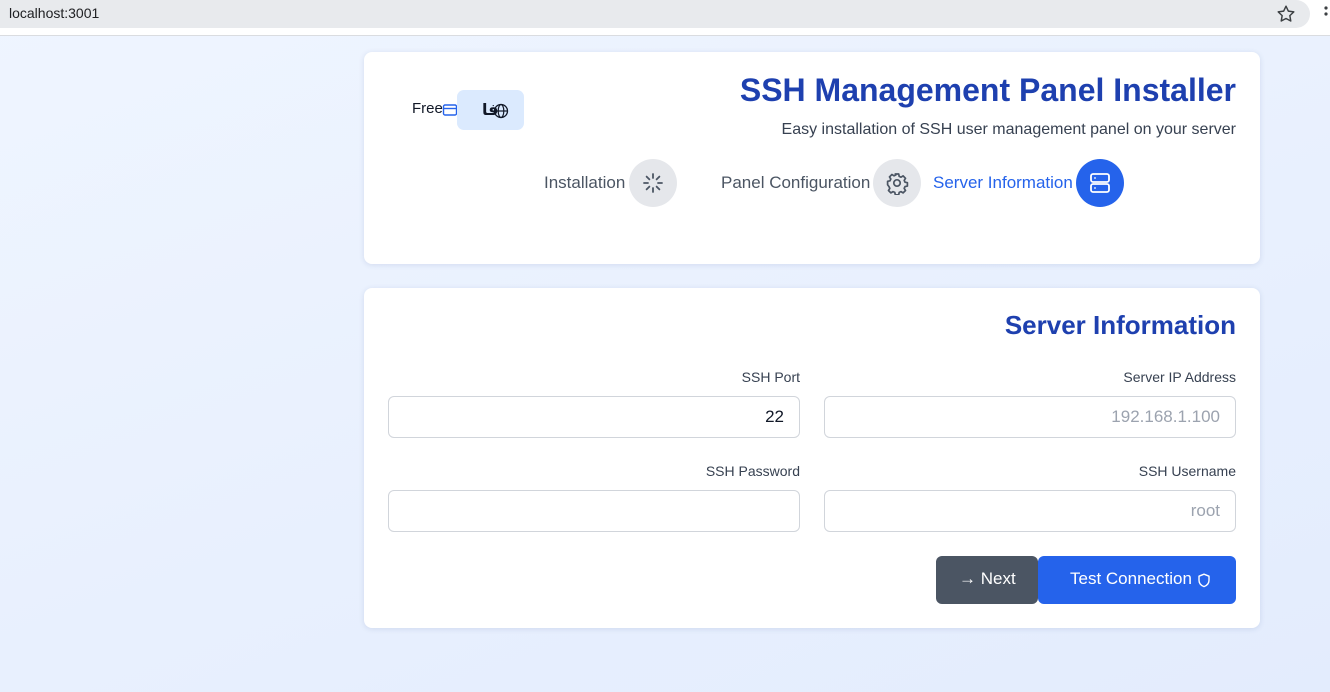  I want to click on browser-bar: localhost:3001, so click(665, 18).